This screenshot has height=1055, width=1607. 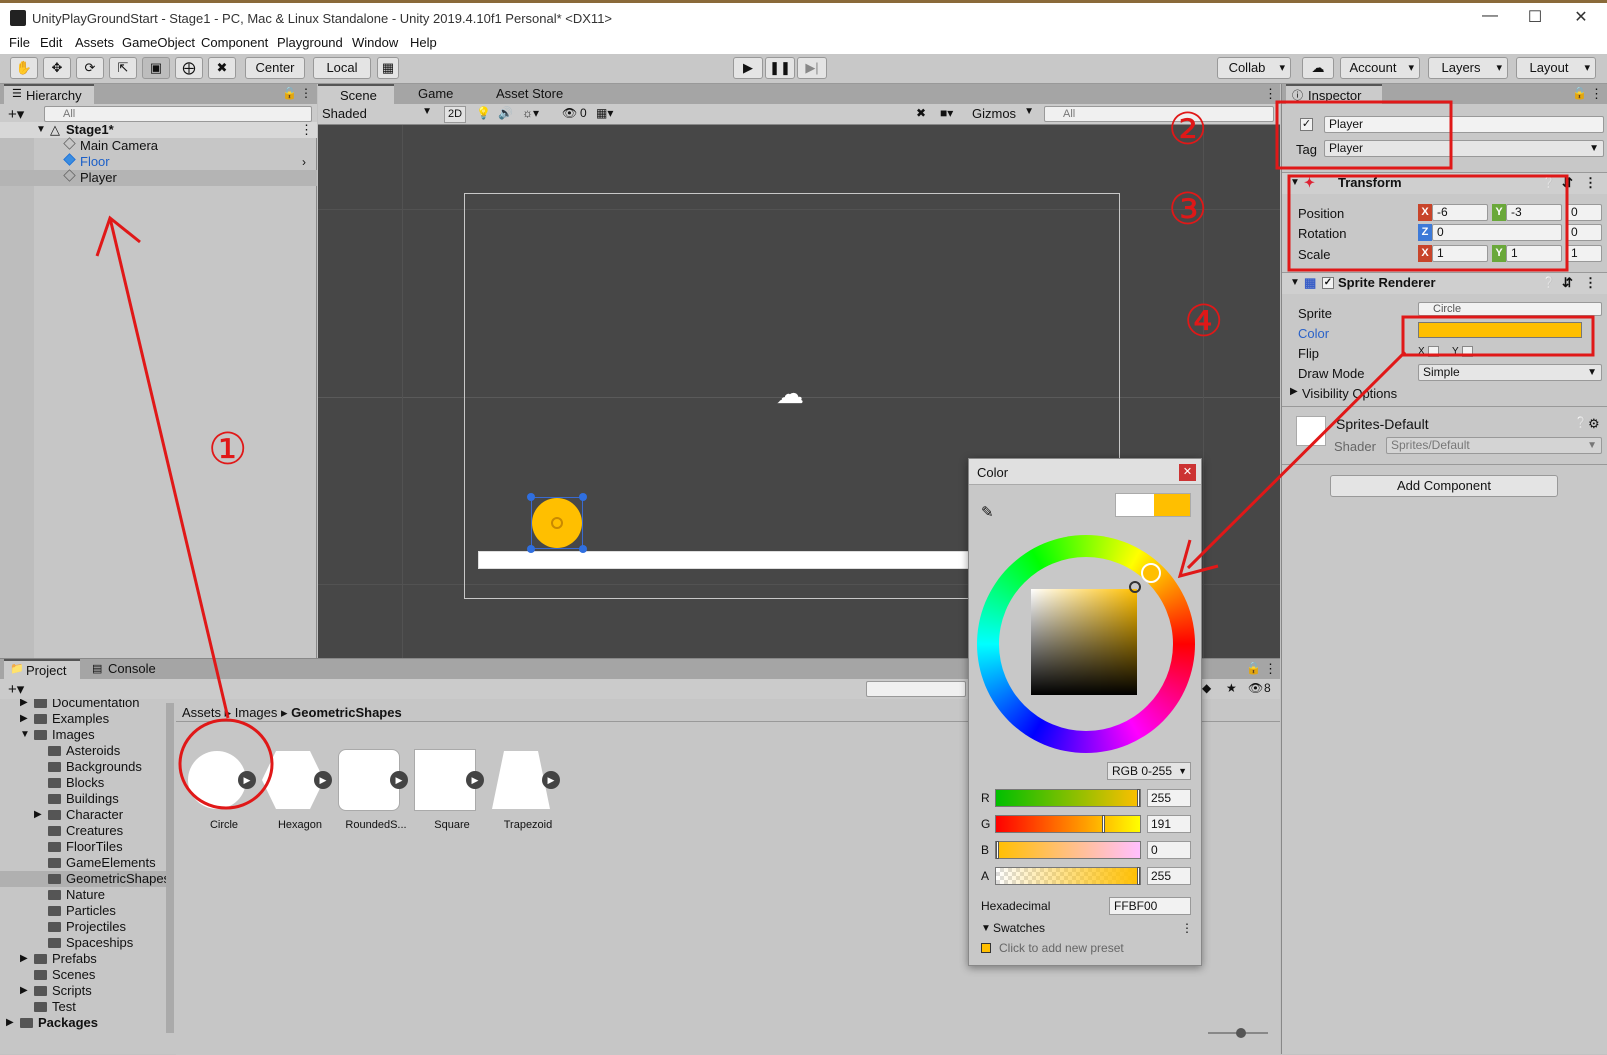 I want to click on move-tool-icon: ✥, so click(x=57, y=68).